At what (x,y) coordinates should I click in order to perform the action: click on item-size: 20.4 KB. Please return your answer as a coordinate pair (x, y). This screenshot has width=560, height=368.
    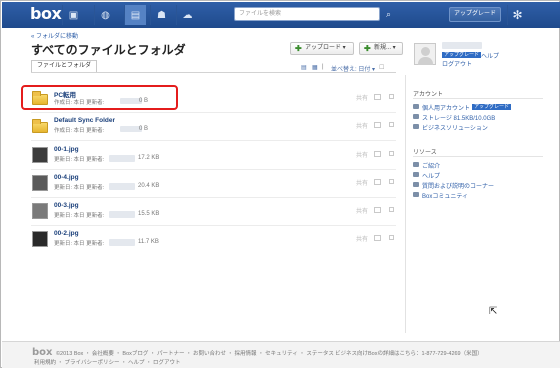
    Looking at the image, I should click on (149, 186).